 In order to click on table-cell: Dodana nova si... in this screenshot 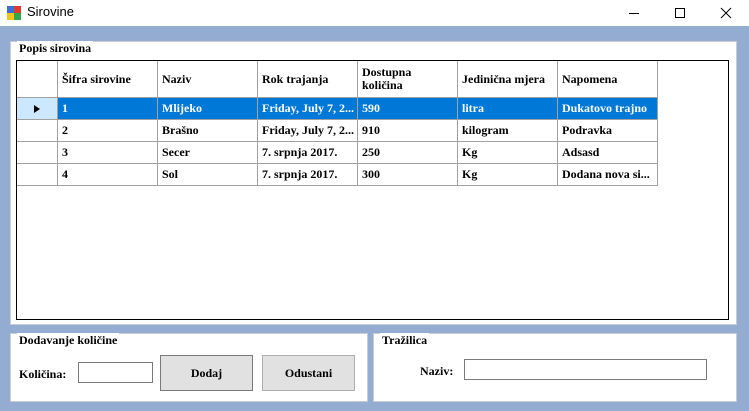, I will do `click(608, 175)`.